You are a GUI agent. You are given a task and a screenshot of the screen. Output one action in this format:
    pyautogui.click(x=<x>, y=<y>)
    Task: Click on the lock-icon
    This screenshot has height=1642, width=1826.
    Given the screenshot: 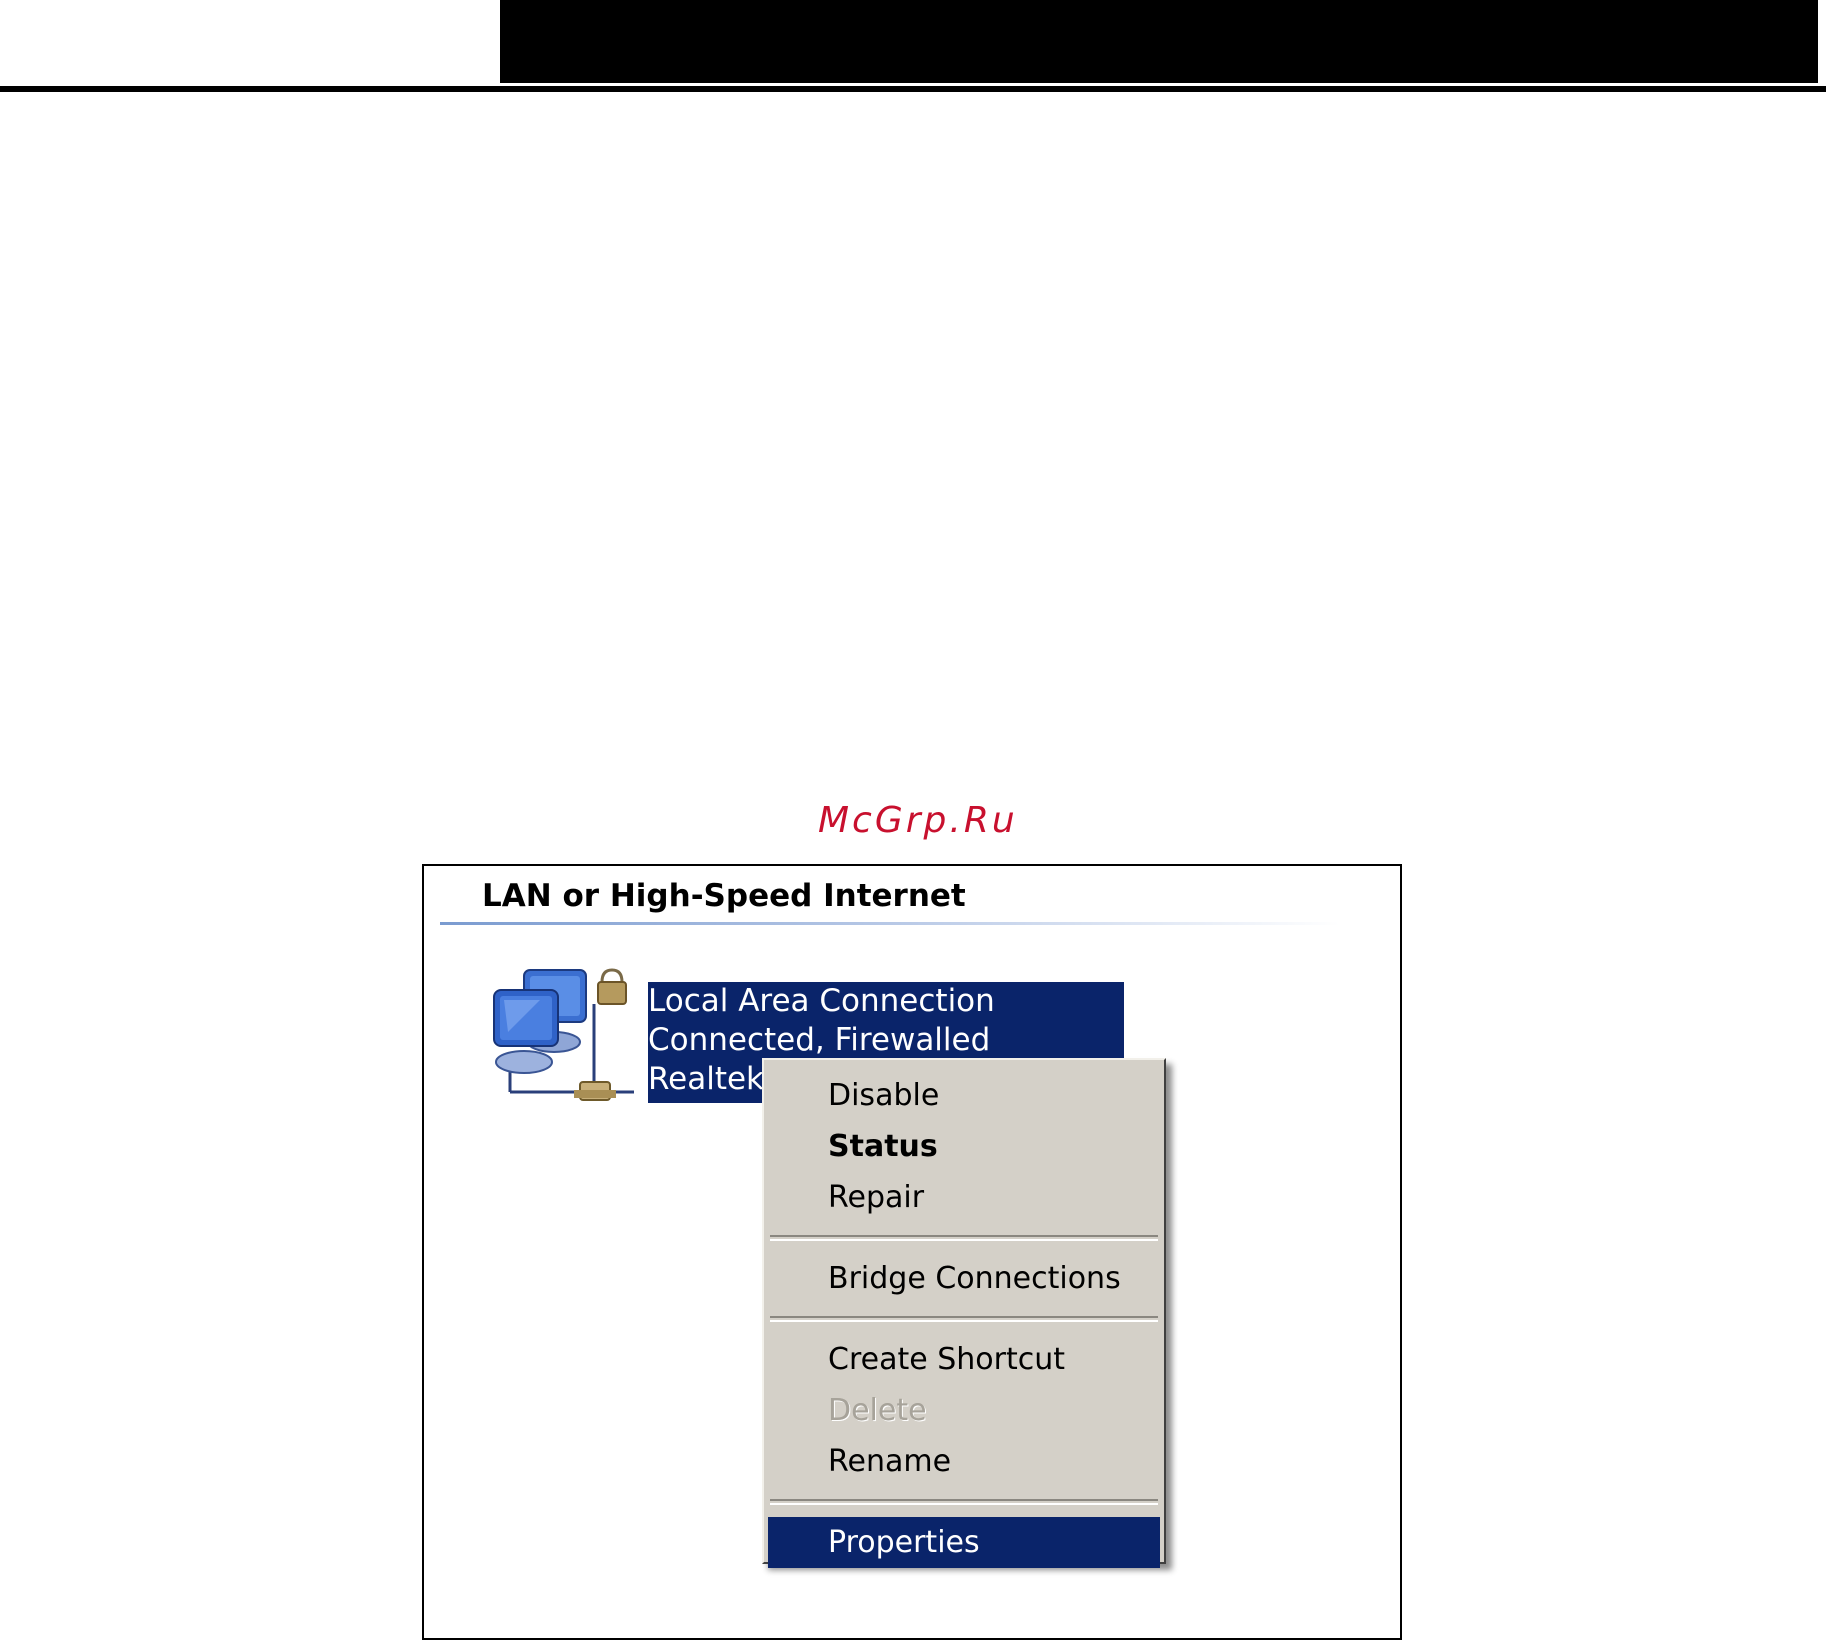 What is the action you would take?
    pyautogui.click(x=612, y=986)
    